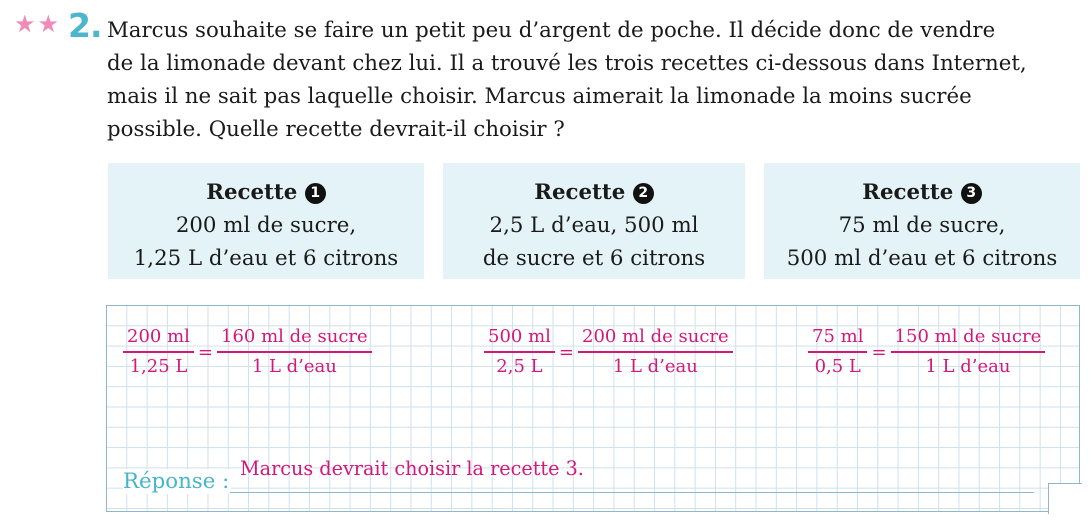 The height and width of the screenshot is (521, 1091). I want to click on recipe-line: 1,25 L d’eau et 6 citrons, so click(266, 258).